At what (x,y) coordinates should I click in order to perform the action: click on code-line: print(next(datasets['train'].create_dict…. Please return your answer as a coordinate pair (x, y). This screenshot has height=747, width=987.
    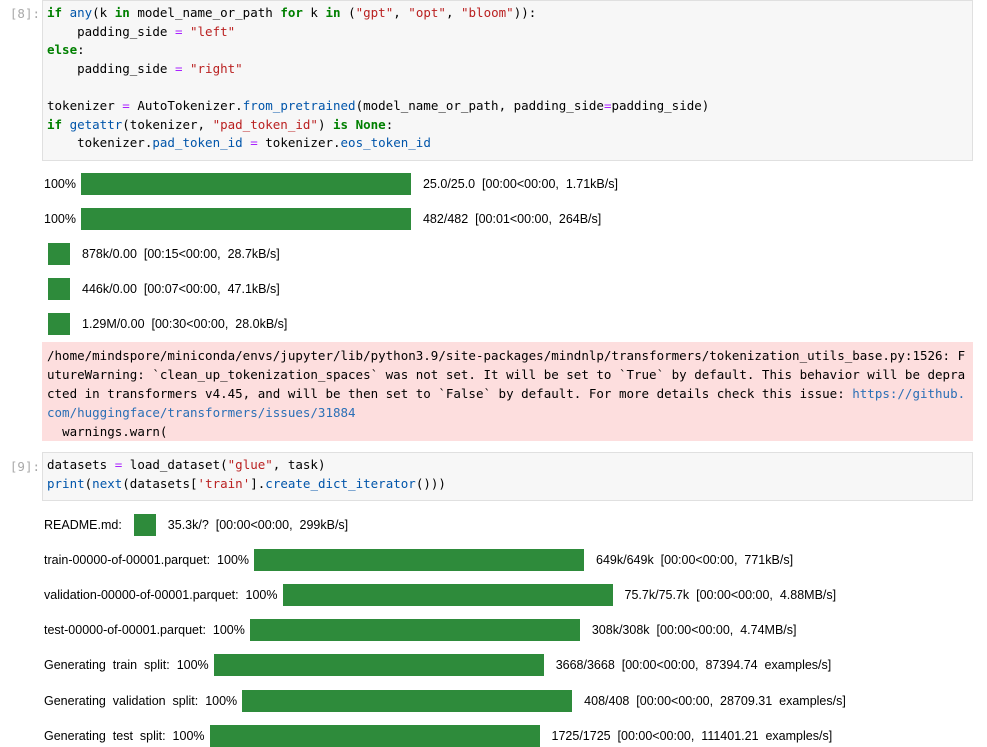
    Looking at the image, I should click on (246, 483).